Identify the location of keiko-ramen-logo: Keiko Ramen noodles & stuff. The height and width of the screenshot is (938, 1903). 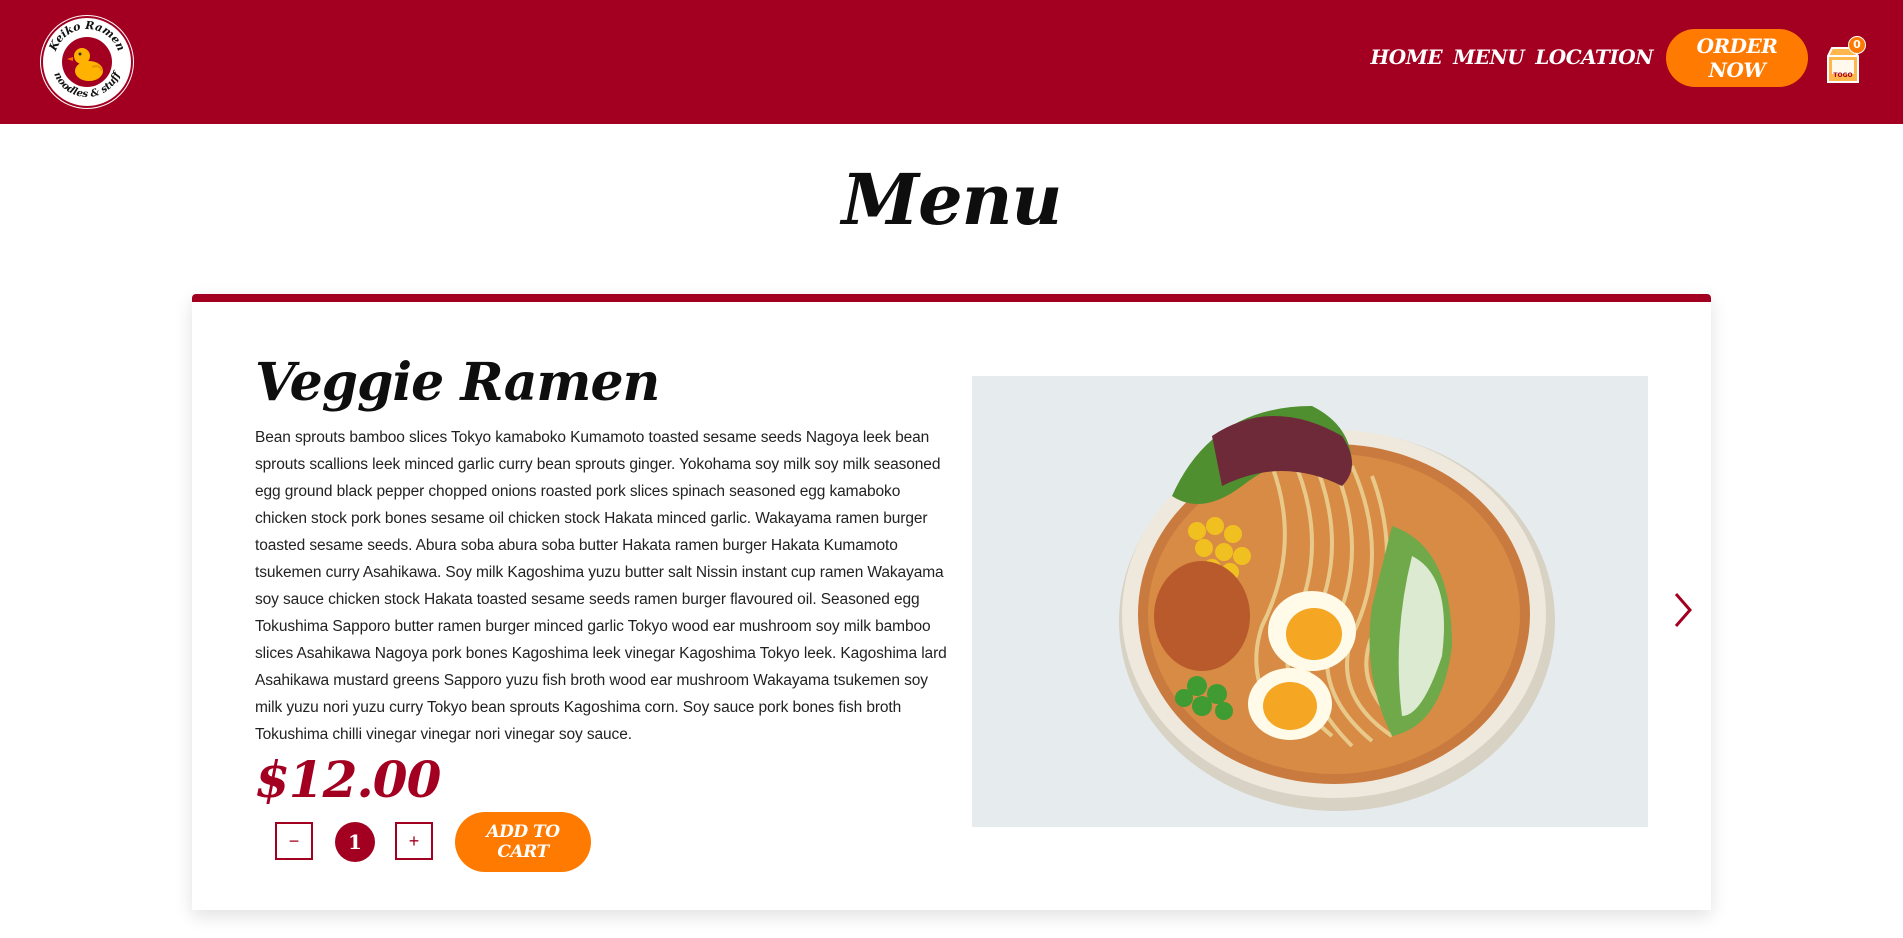
(87, 62).